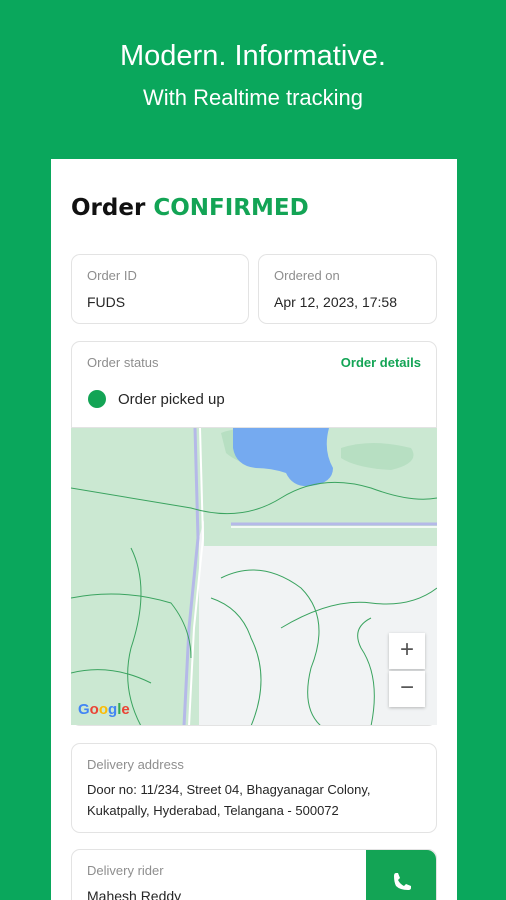 The height and width of the screenshot is (900, 506). I want to click on delivery-rider-name: Mahesh Reddy, so click(134, 894).